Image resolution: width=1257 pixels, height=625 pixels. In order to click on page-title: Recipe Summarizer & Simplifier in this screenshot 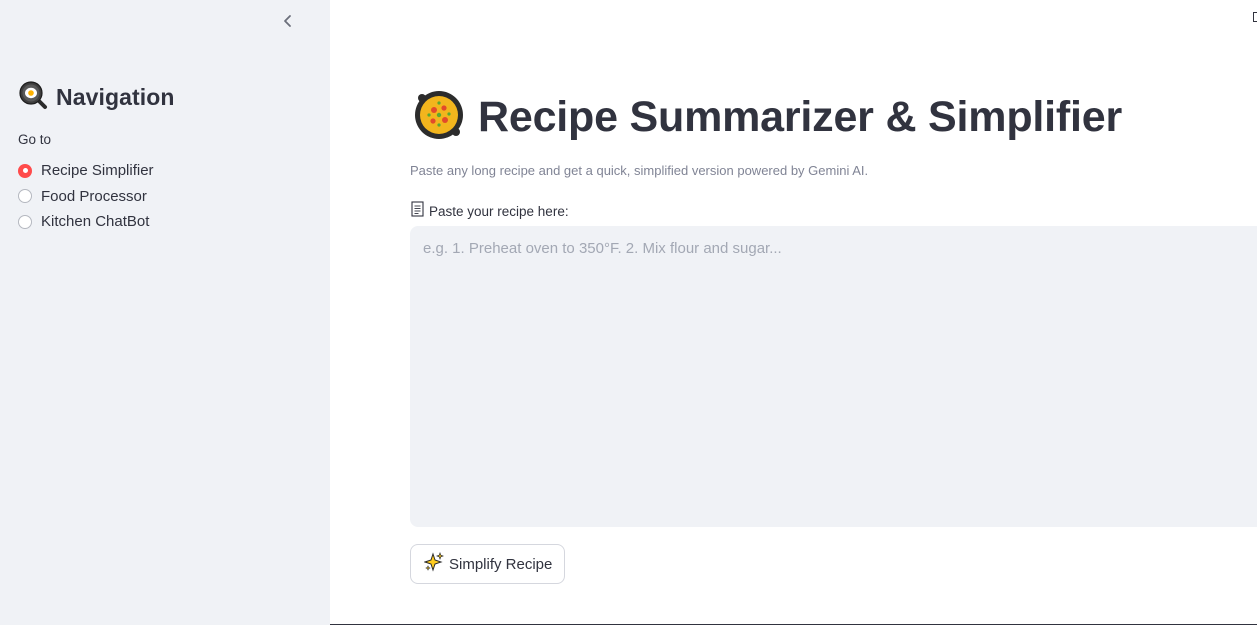, I will do `click(800, 117)`.